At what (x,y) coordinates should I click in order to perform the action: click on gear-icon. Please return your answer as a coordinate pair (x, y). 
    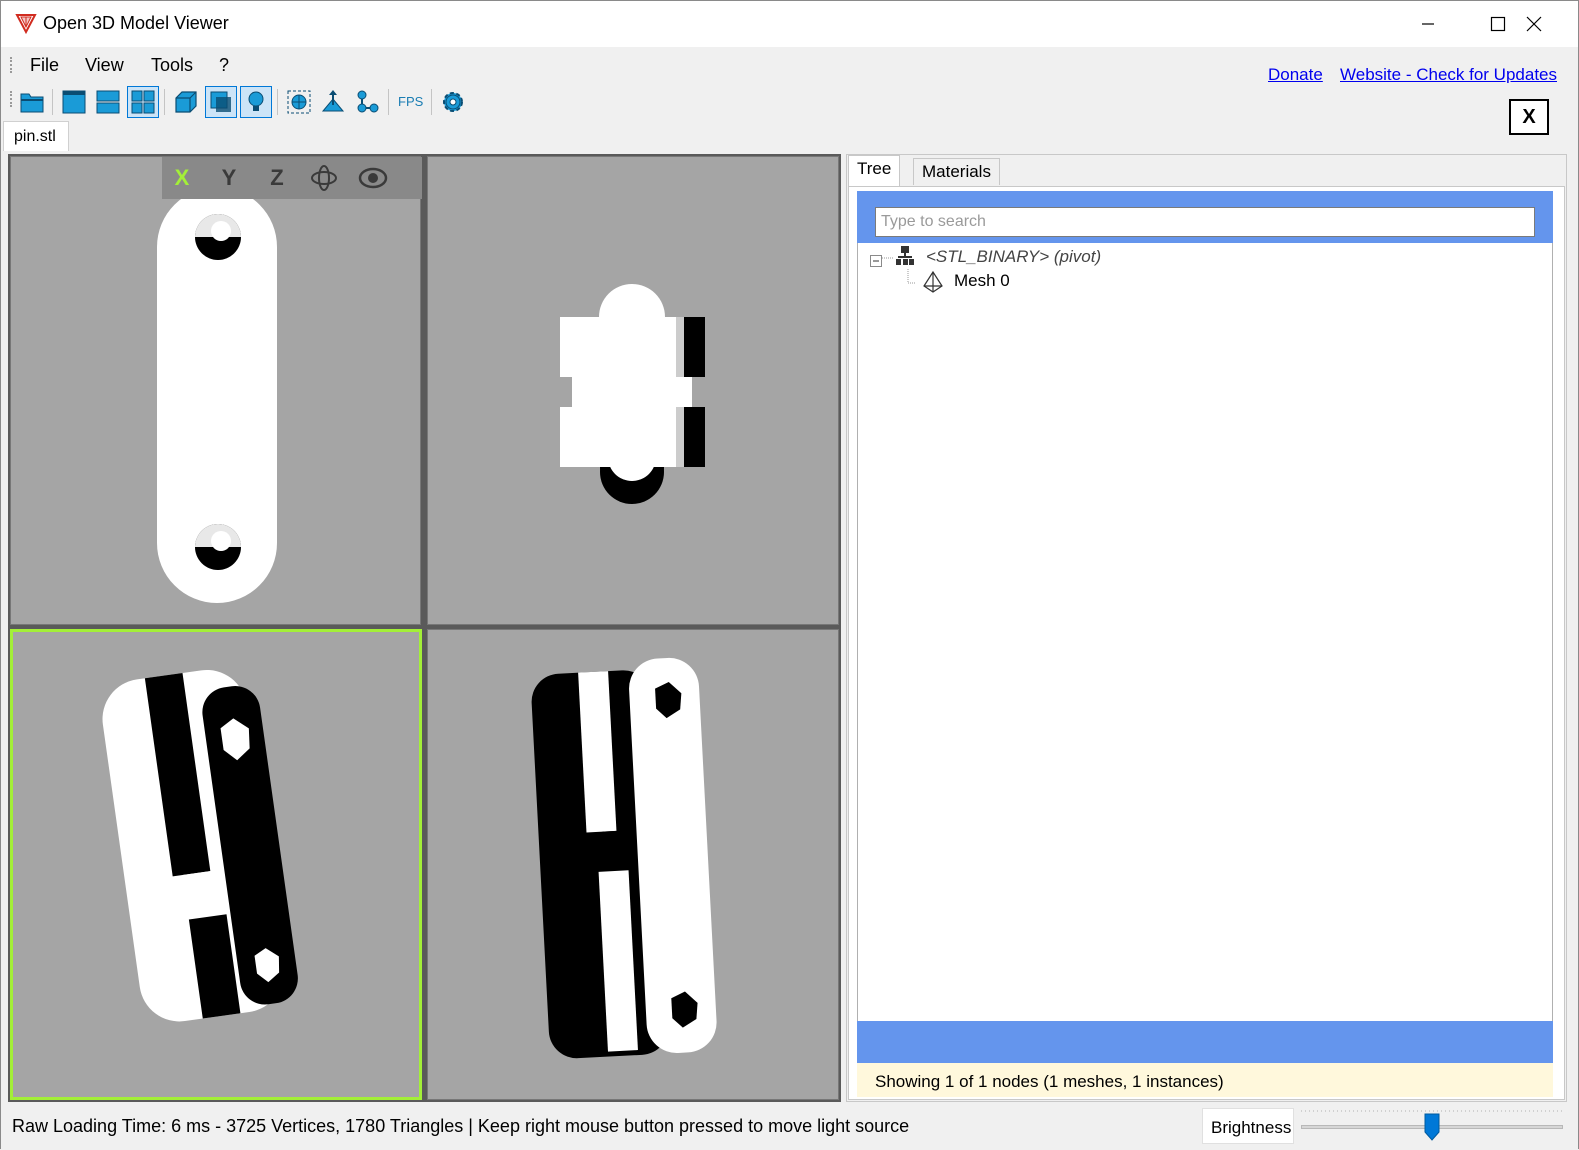
    Looking at the image, I should click on (453, 102).